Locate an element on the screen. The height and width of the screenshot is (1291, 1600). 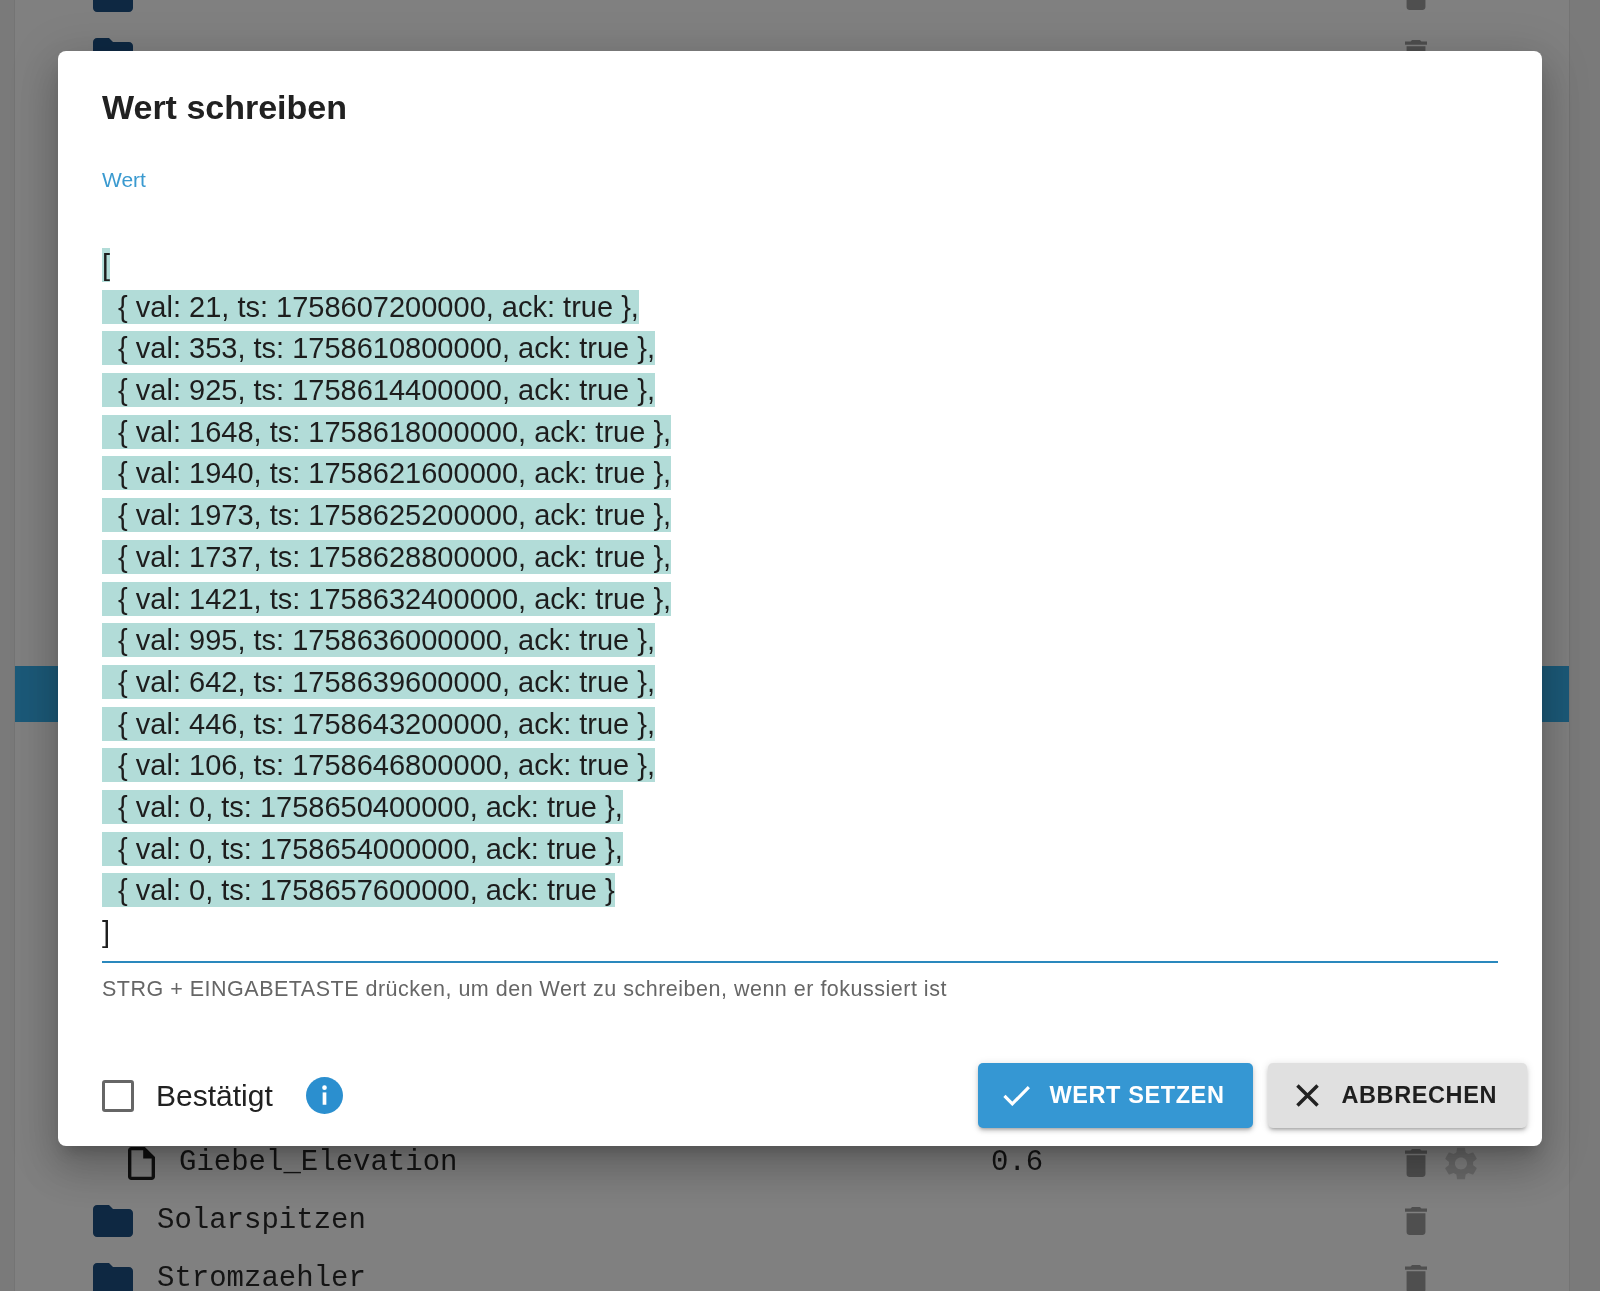
checkbox is located at coordinates (118, 1095).